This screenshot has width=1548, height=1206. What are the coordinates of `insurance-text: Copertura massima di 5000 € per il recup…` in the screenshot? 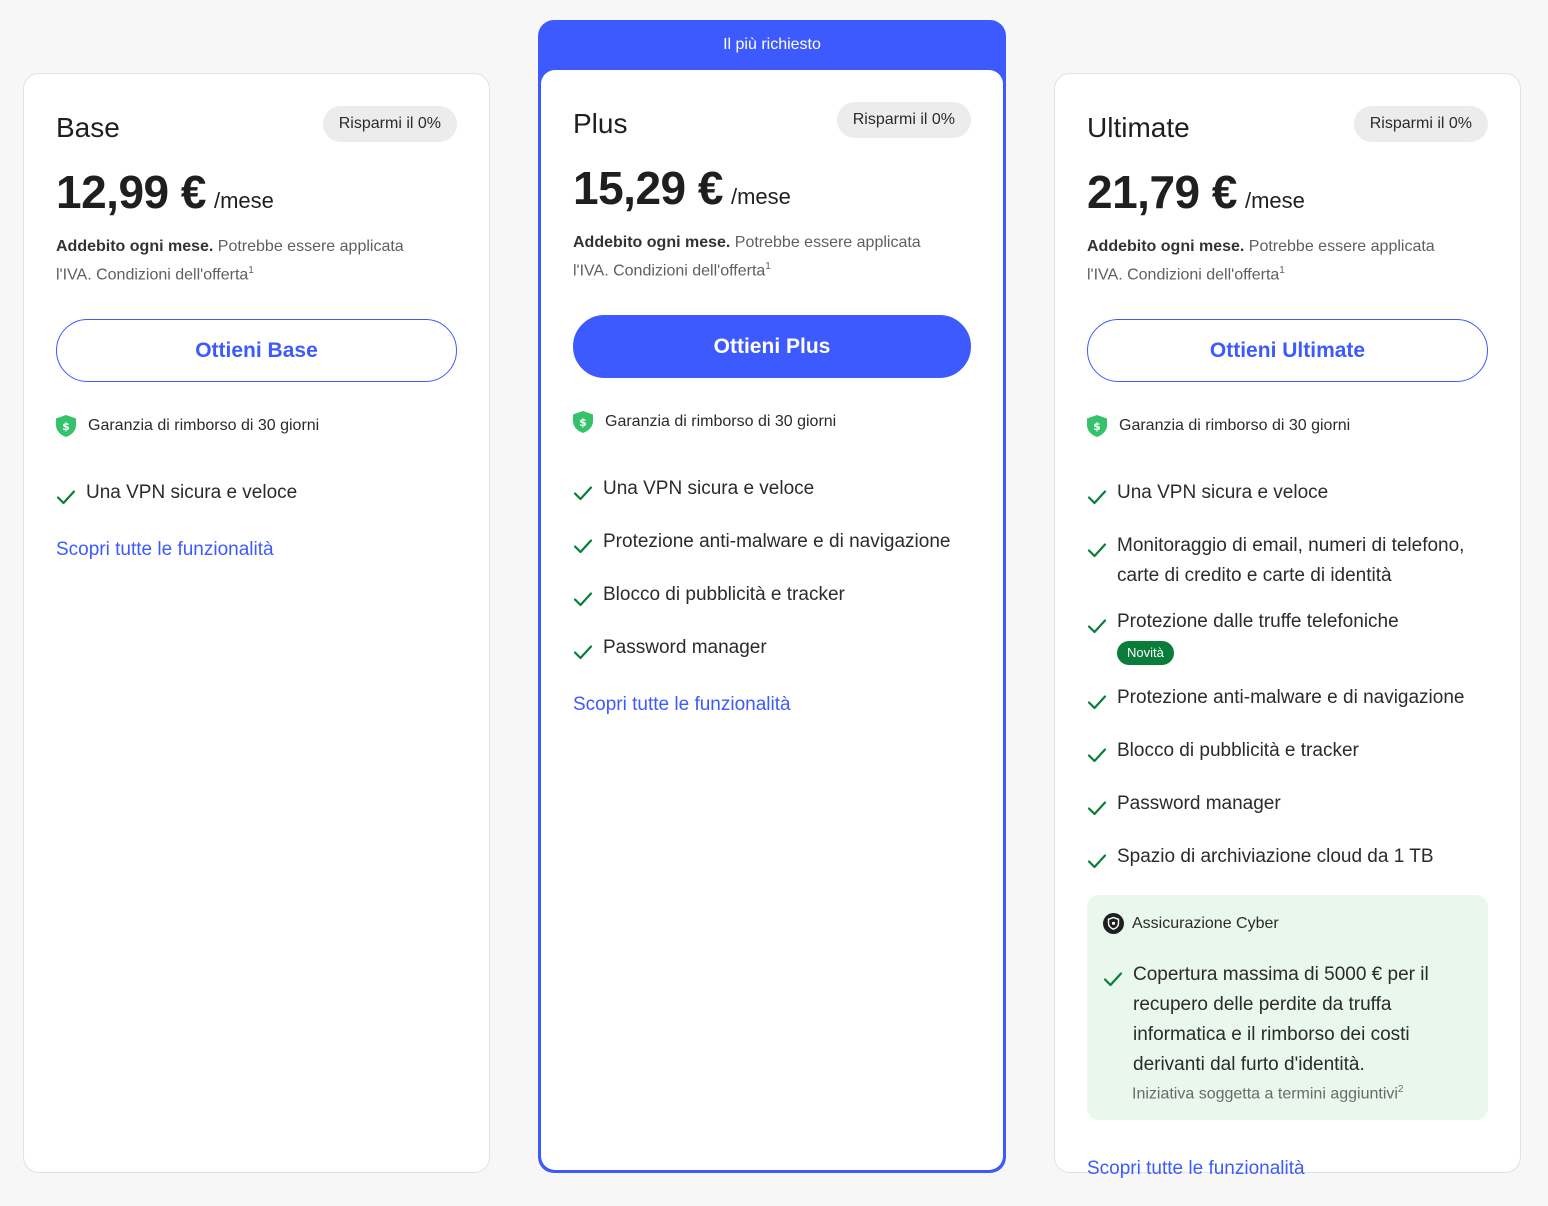 It's located at (1281, 1020).